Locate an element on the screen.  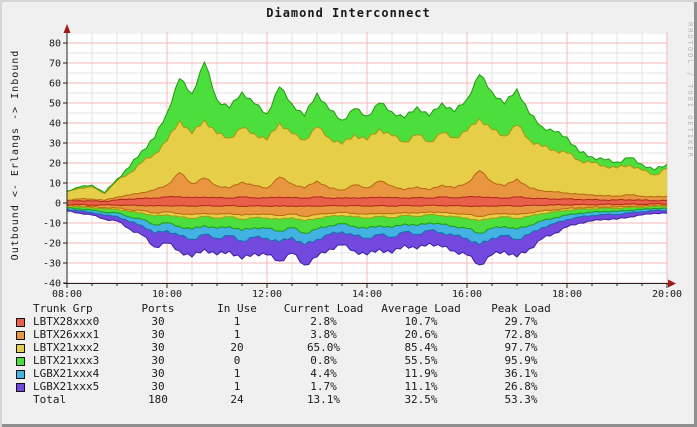
svg-text: -40 is located at coordinates (52, 284).